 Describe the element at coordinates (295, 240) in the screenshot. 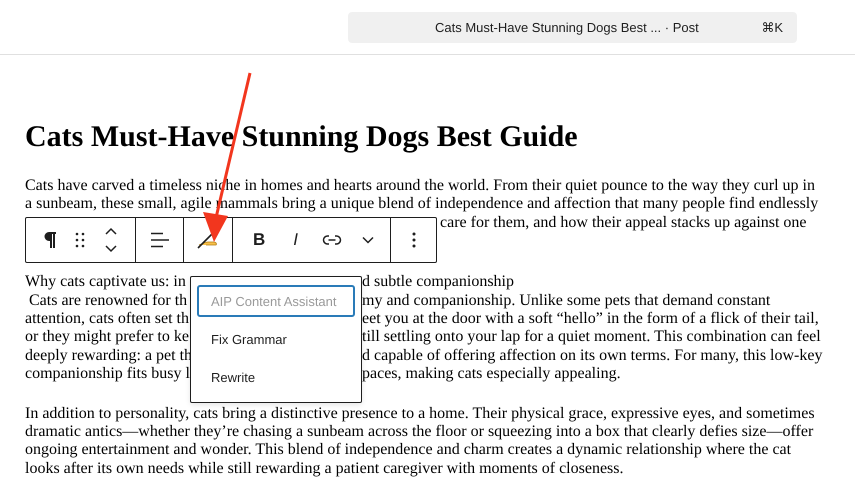

I see `italic-button: I` at that location.